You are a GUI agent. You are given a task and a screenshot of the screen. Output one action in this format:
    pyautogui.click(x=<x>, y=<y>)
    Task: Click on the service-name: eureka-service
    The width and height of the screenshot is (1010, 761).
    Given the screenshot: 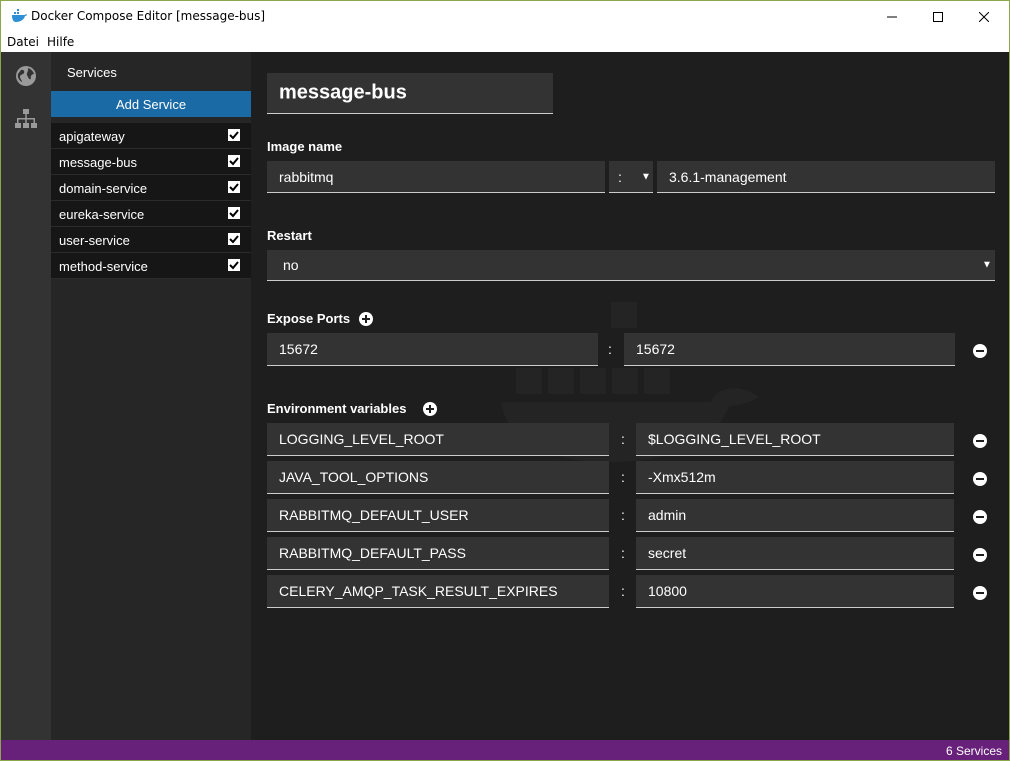 What is the action you would take?
    pyautogui.click(x=102, y=214)
    